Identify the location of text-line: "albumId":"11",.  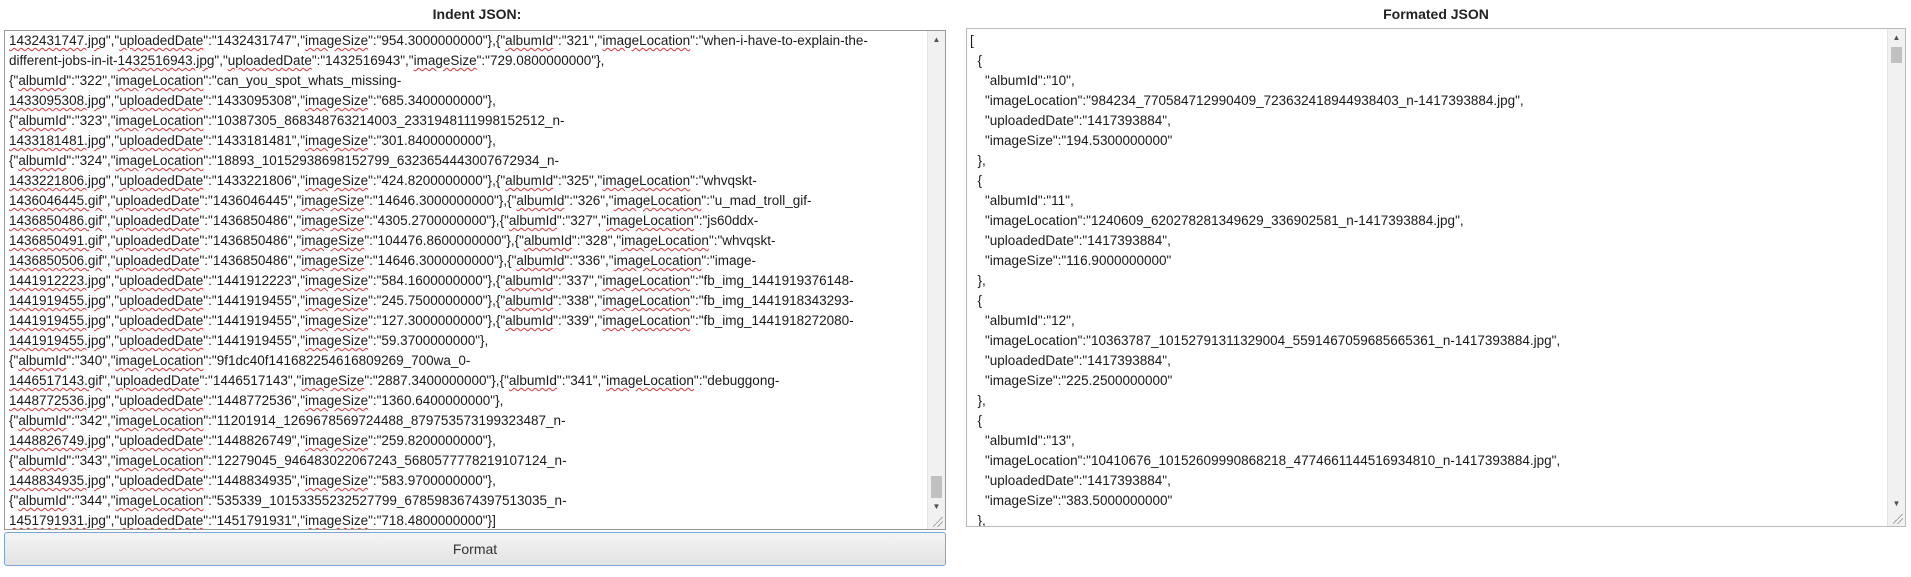
(1022, 200).